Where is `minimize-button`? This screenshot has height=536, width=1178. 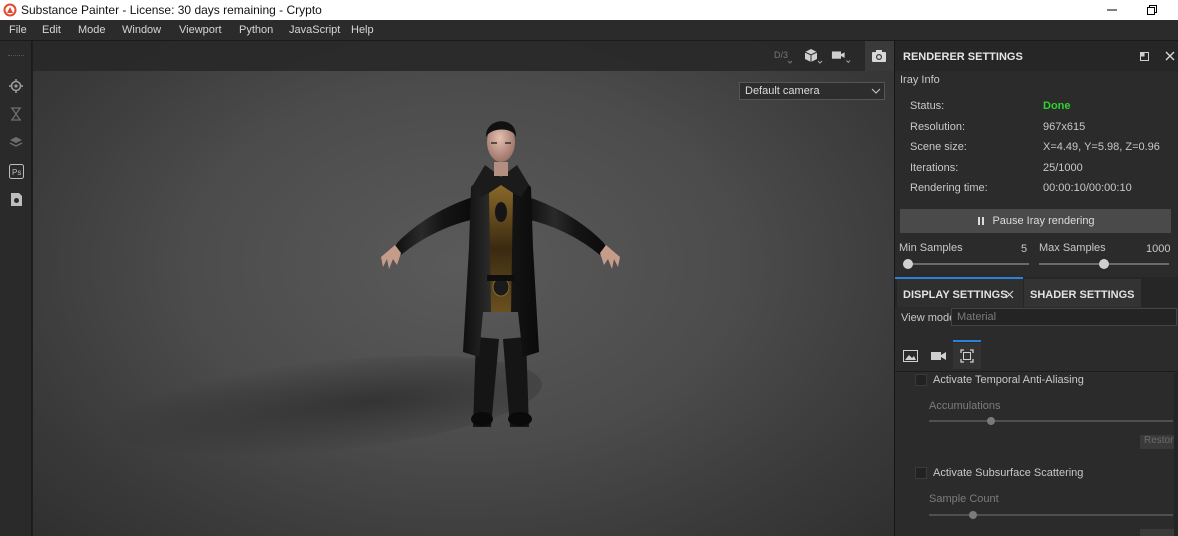
minimize-button is located at coordinates (1112, 10).